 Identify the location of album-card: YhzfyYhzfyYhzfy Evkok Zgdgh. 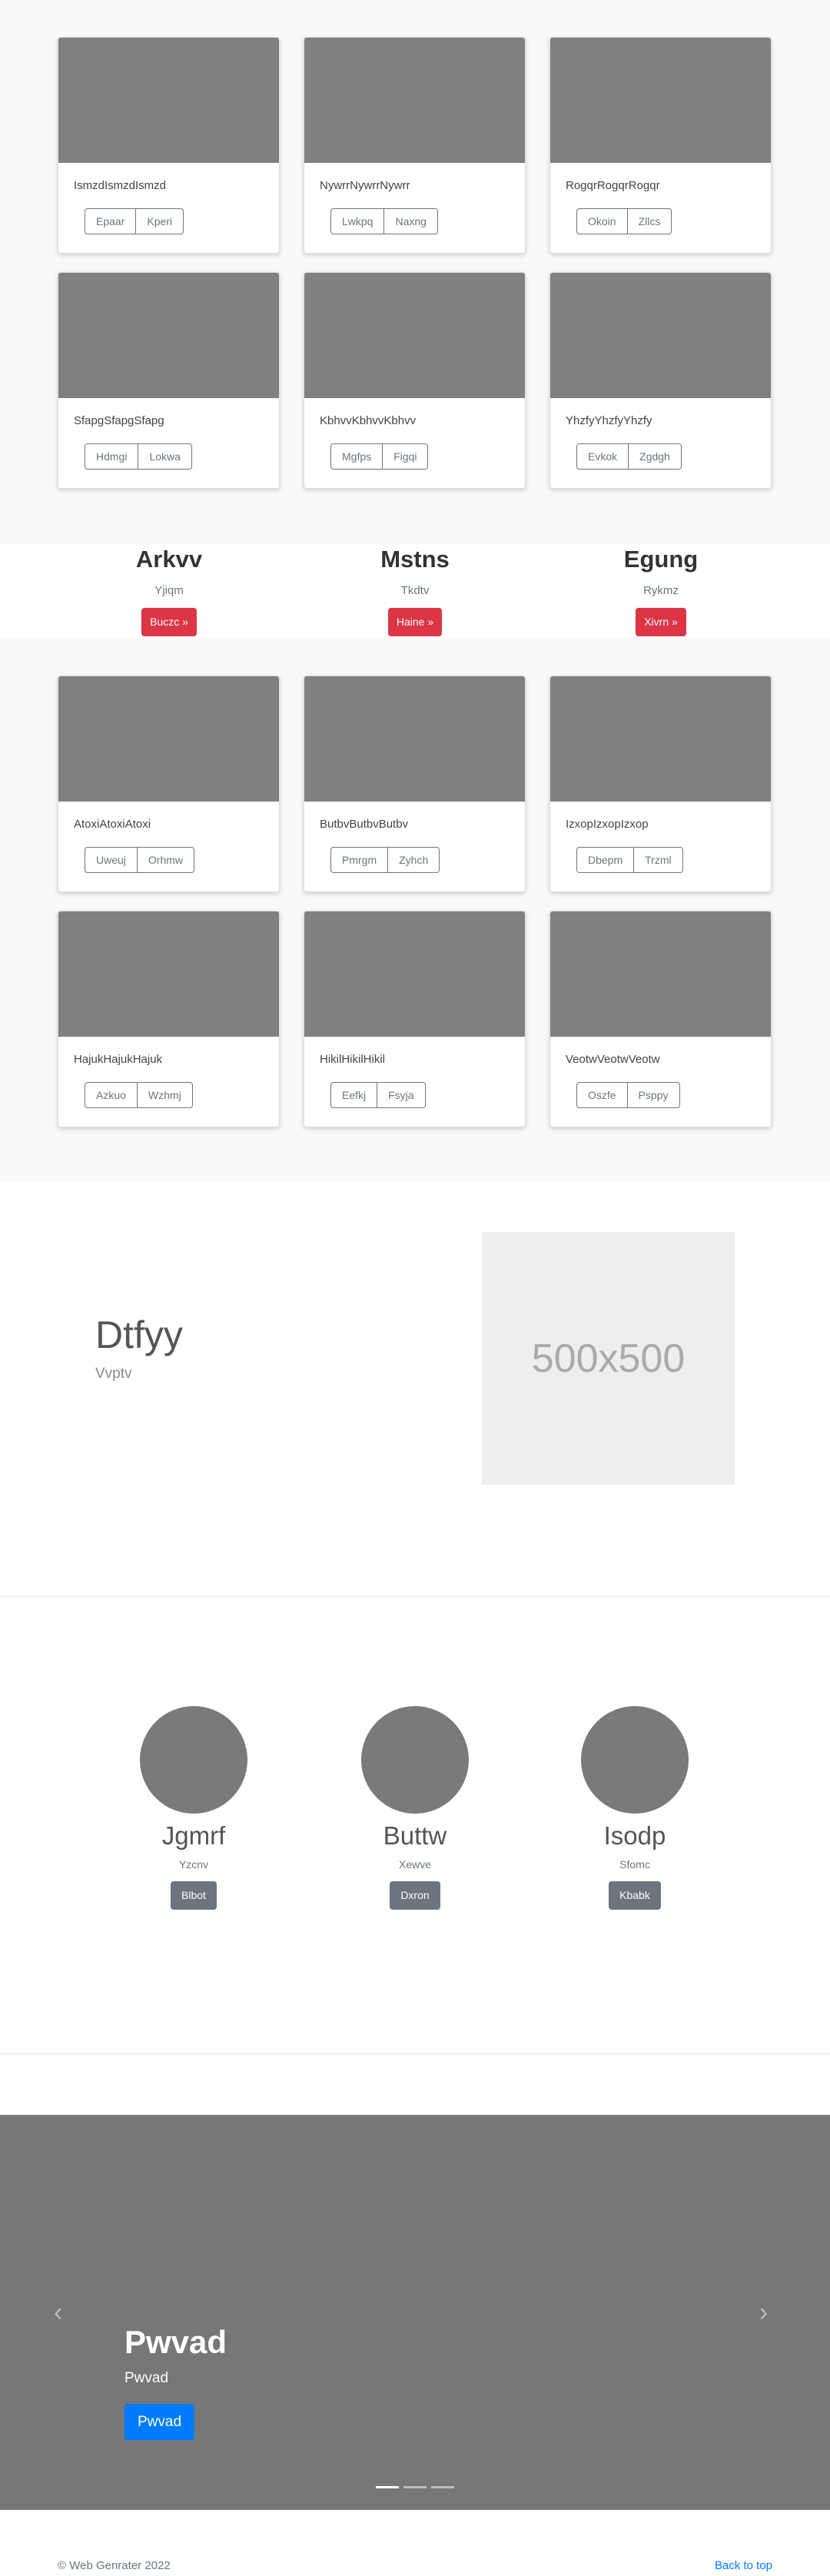
(660, 380).